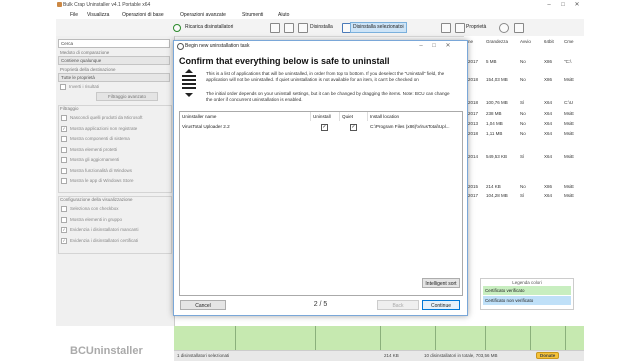 The height and width of the screenshot is (361, 640). I want to click on uninstall-button: Disinstalla, so click(321, 27).